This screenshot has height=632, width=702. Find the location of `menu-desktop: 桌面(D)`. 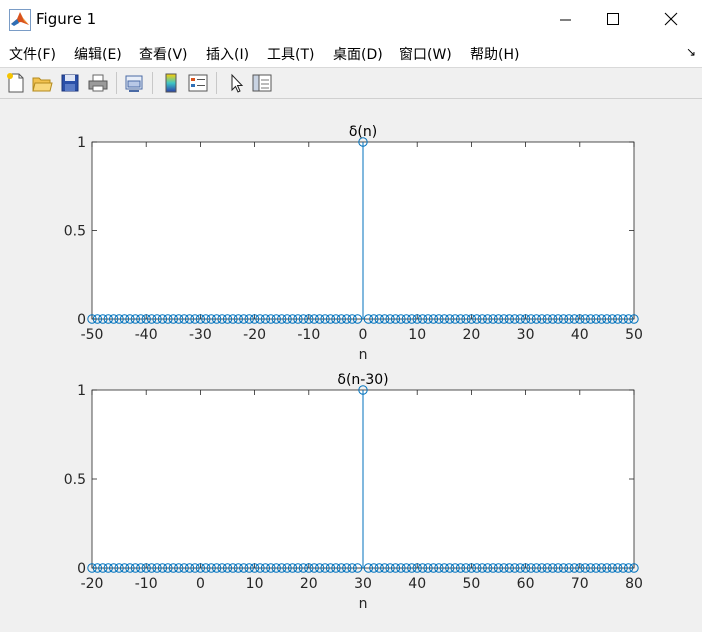

menu-desktop: 桌面(D) is located at coordinates (358, 54).